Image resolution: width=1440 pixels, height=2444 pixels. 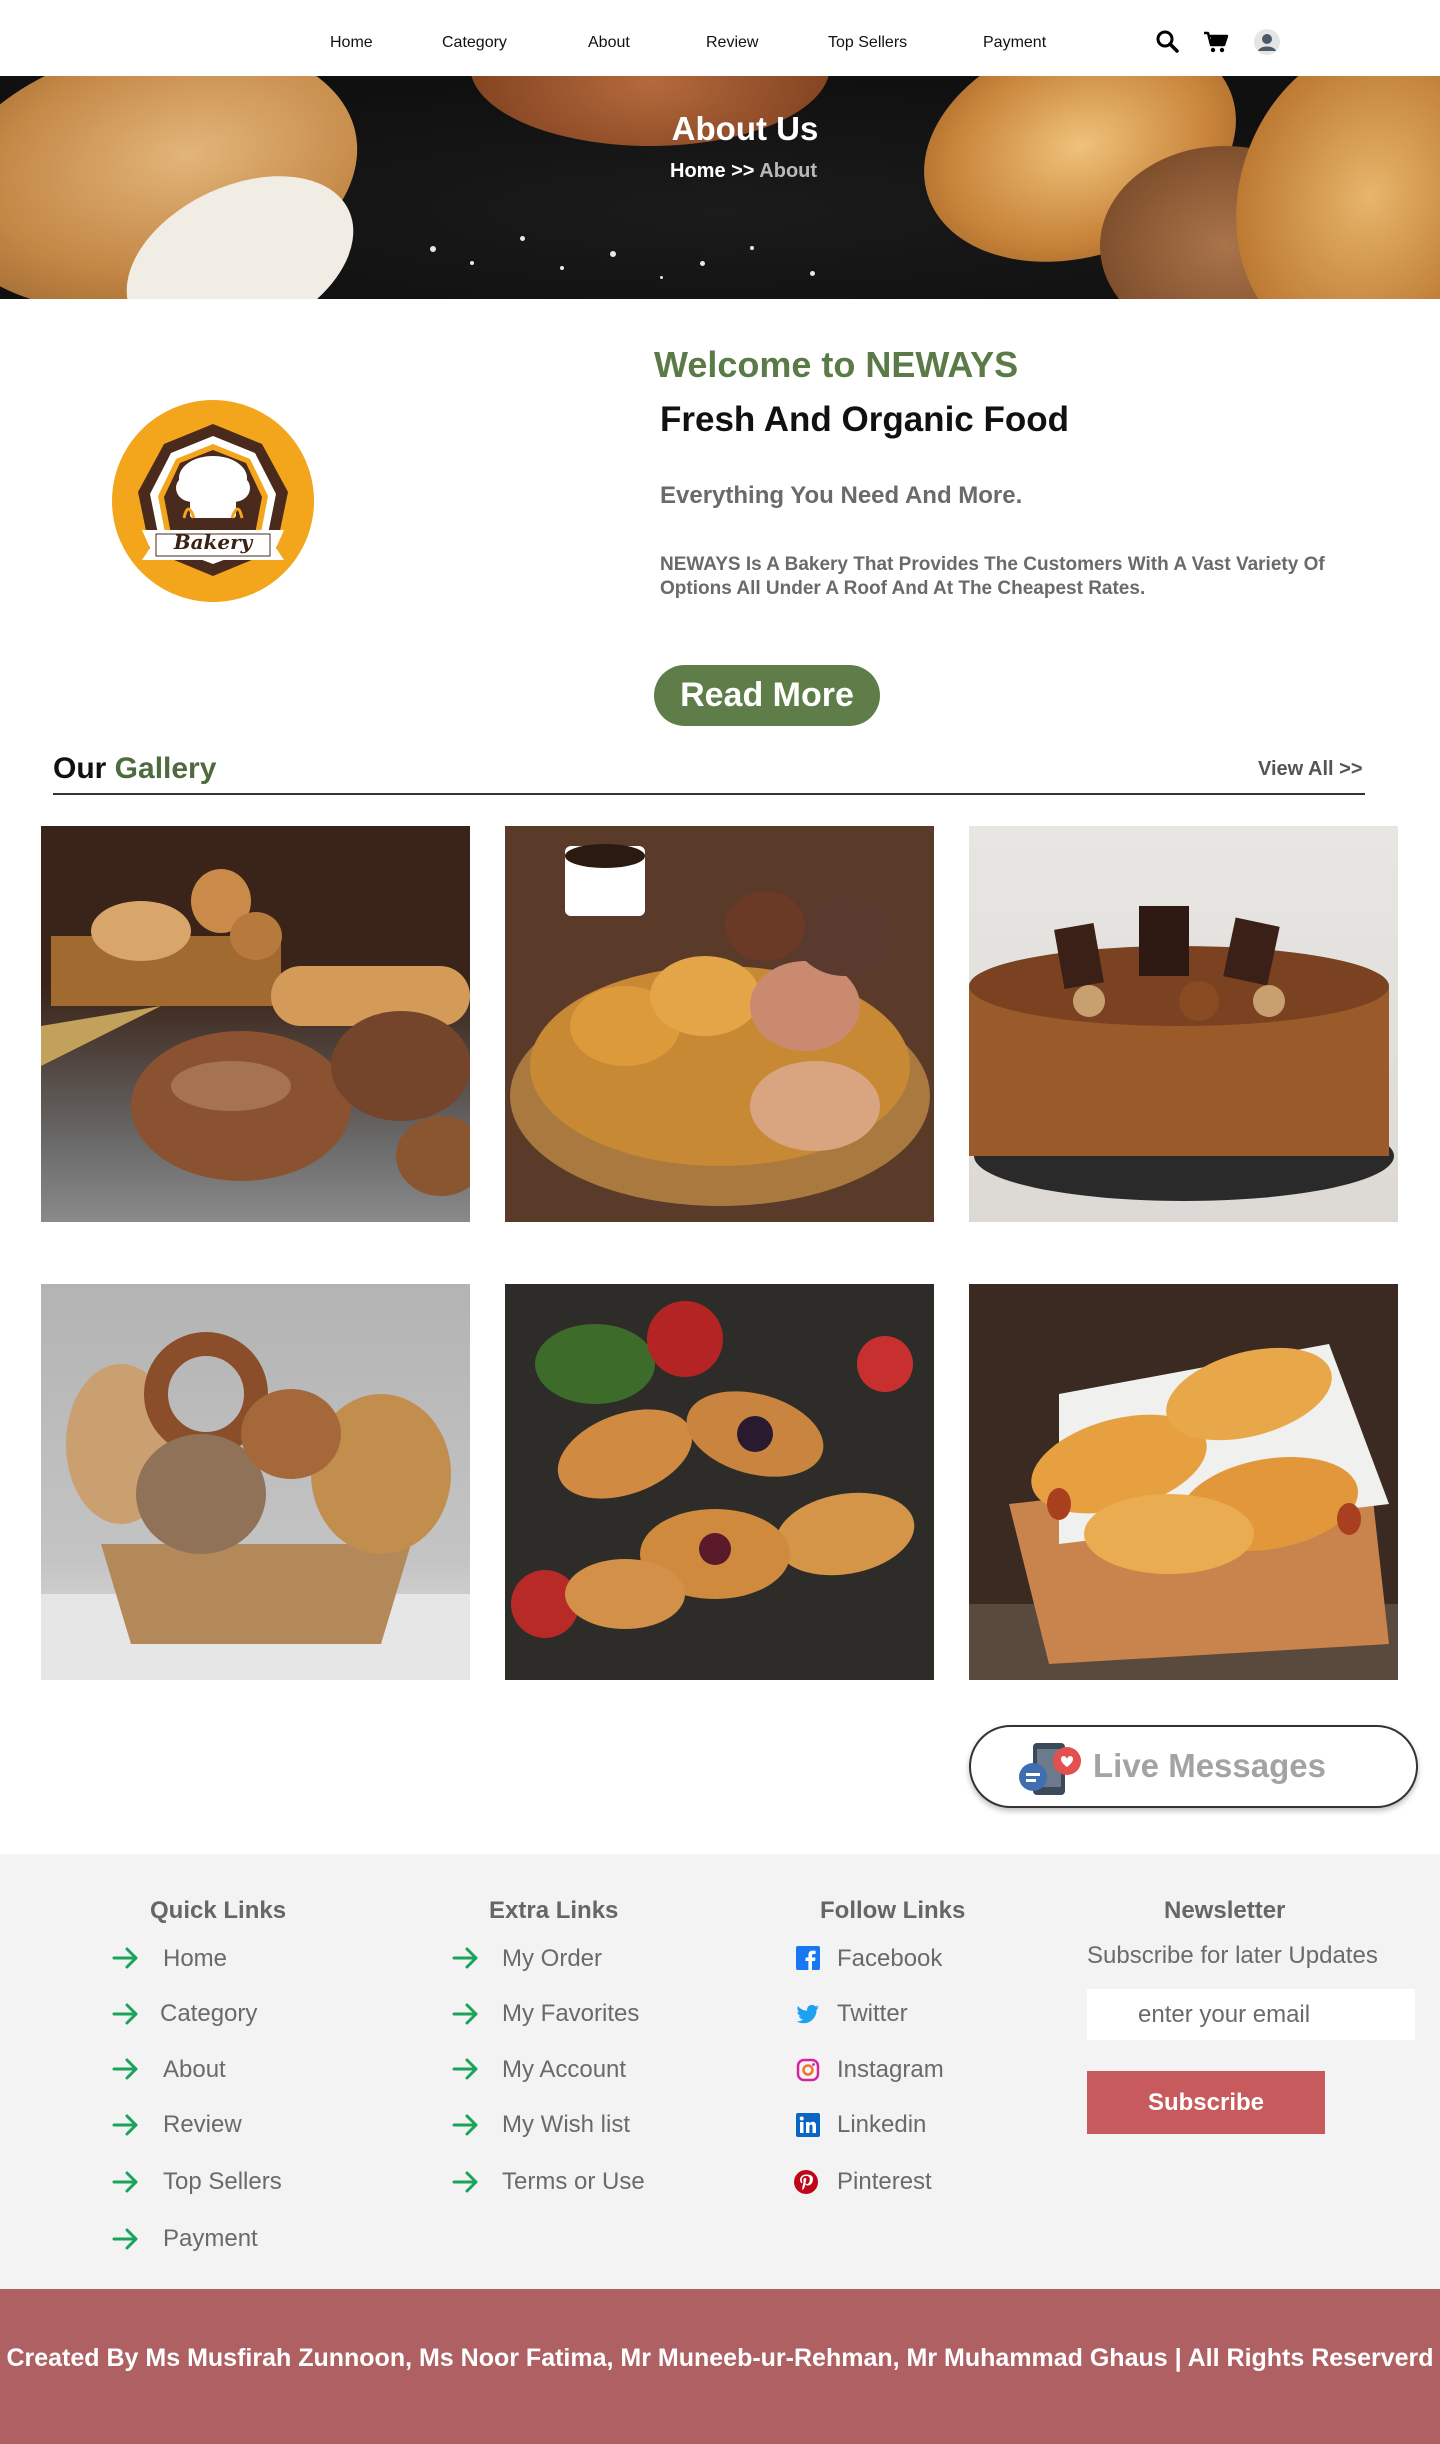 What do you see at coordinates (864, 419) in the screenshot?
I see `about-heading: Fresh And Organic Food` at bounding box center [864, 419].